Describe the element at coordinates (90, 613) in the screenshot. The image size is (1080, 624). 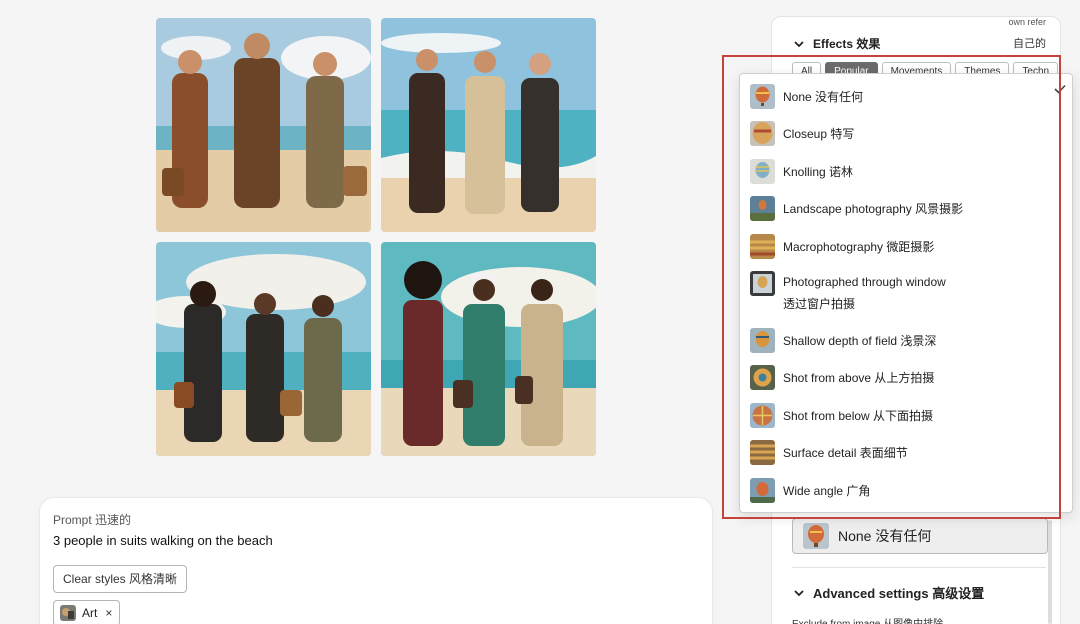
I see `chip-label: Art` at that location.